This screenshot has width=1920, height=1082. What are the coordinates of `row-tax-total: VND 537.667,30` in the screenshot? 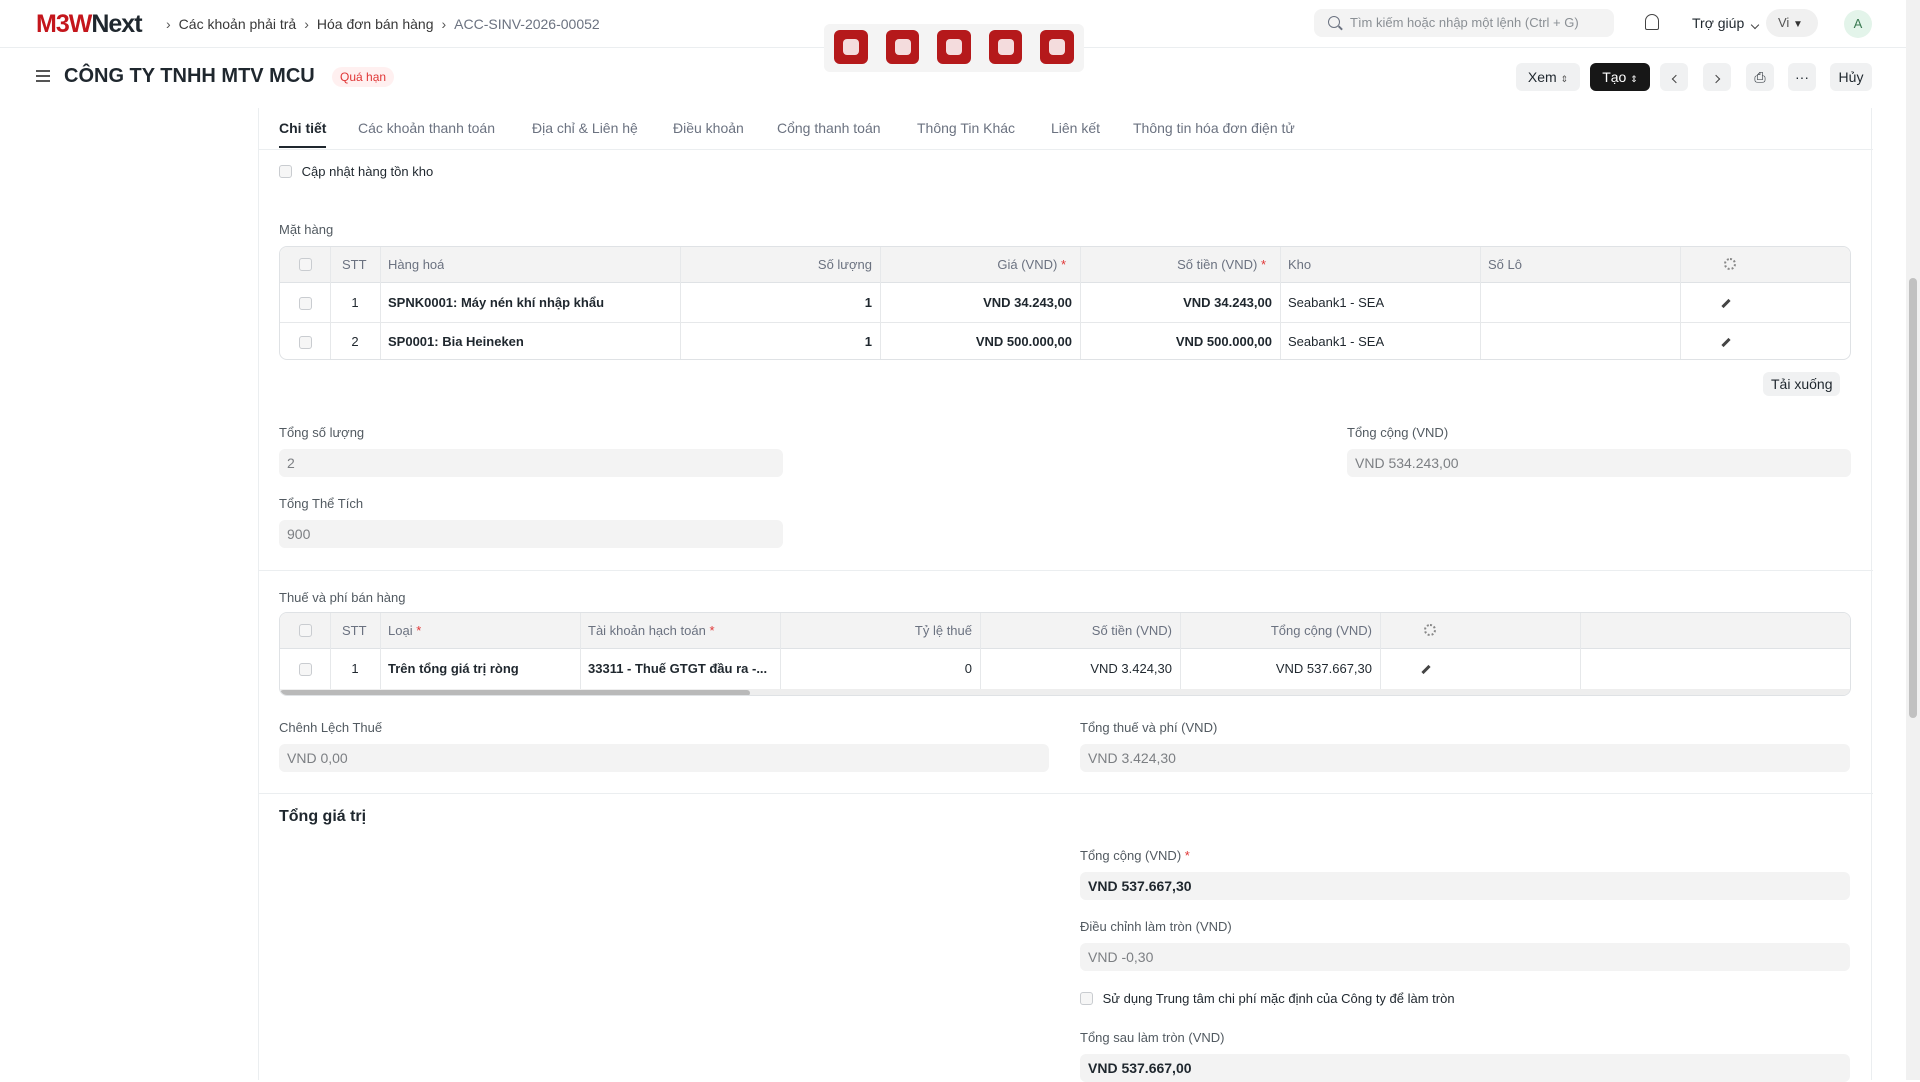 It's located at (1276, 668).